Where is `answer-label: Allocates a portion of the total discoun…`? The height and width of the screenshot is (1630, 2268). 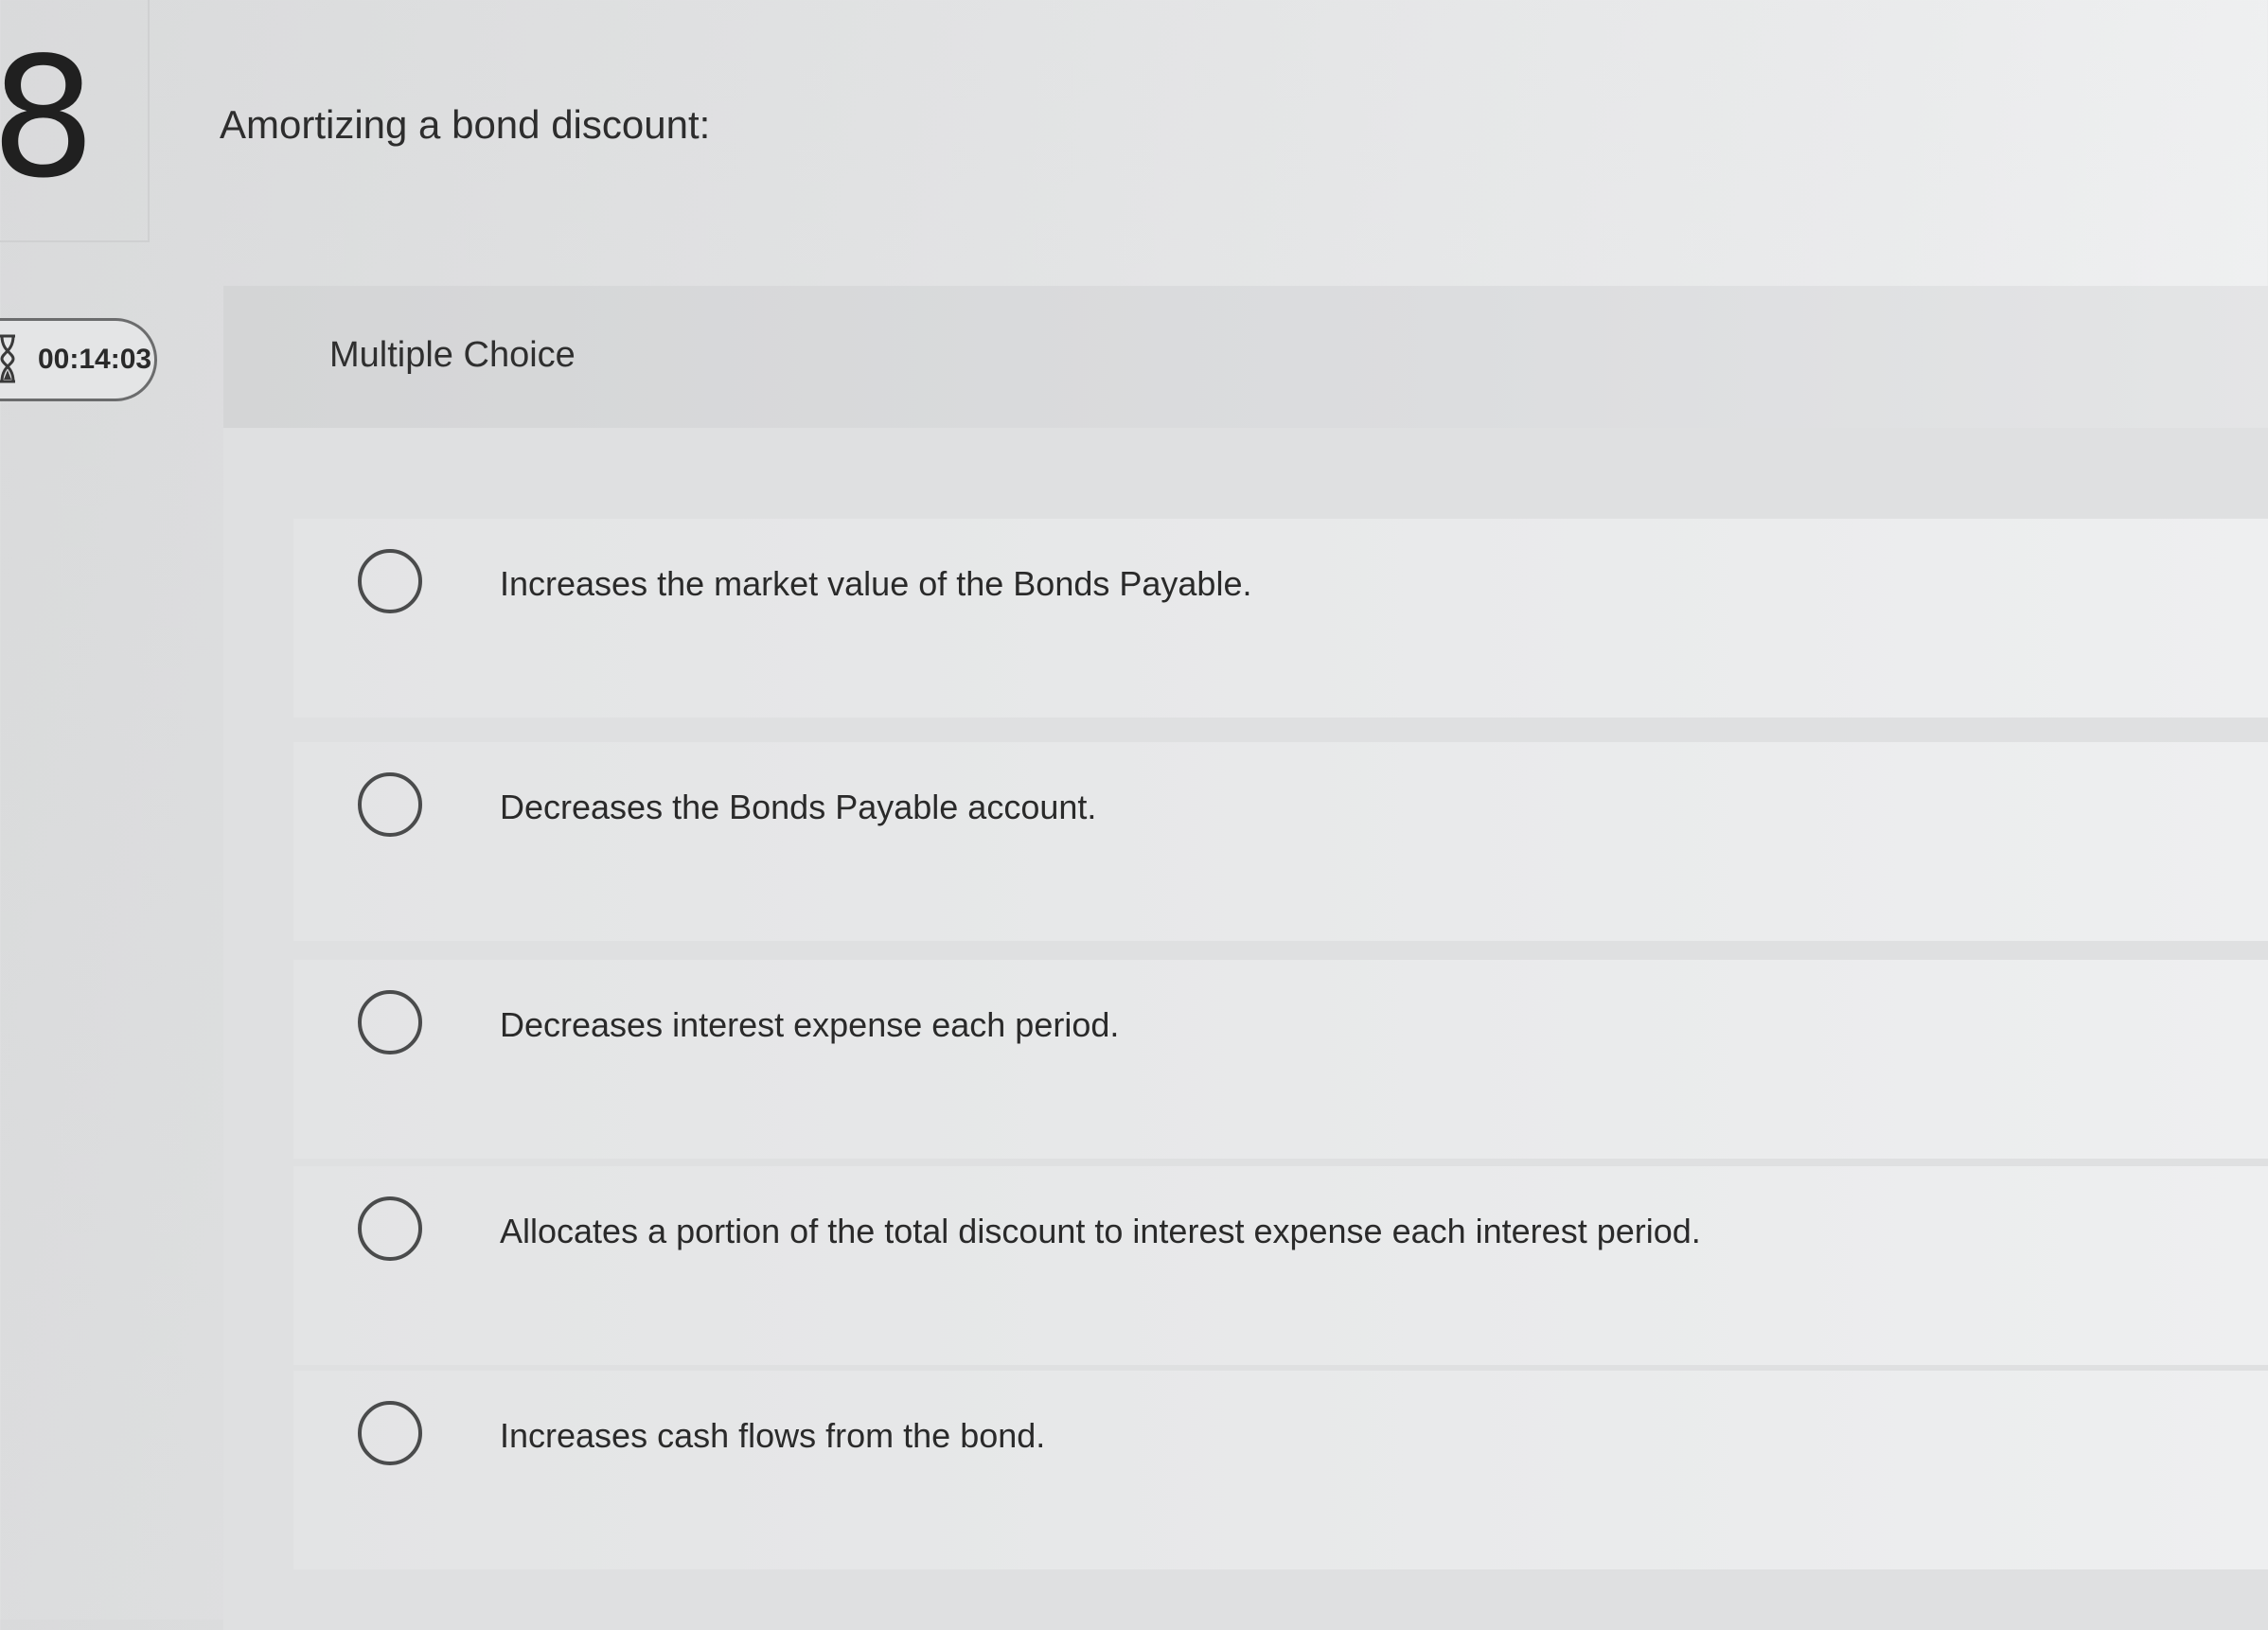 answer-label: Allocates a portion of the total discoun… is located at coordinates (1100, 1231).